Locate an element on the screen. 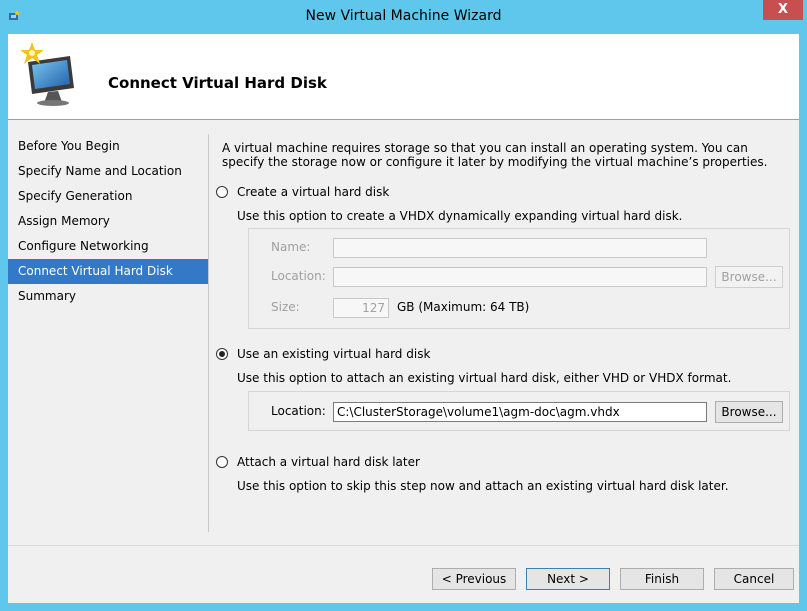 This screenshot has width=807, height=611. vhd-size-unit: GB (Maximum: 64 TB) is located at coordinates (463, 307).